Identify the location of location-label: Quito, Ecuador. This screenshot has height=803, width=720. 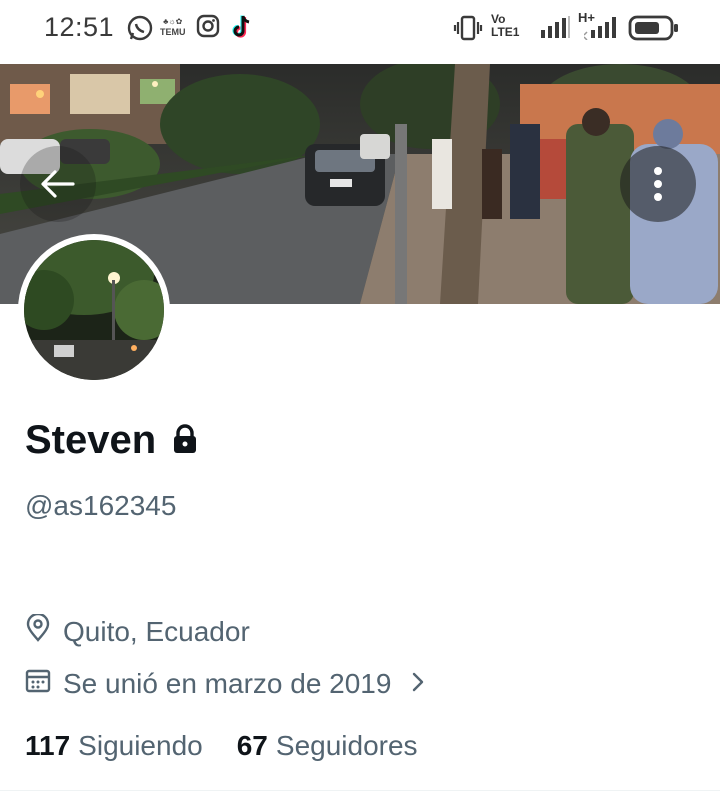
(156, 631).